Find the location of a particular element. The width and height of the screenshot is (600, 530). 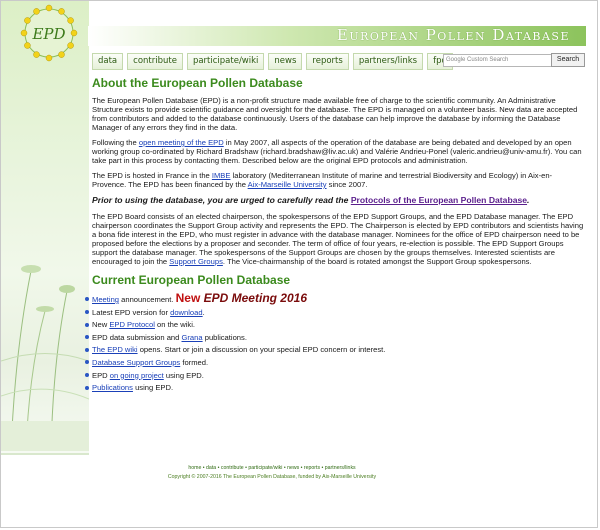

download-link: download is located at coordinates (186, 312).